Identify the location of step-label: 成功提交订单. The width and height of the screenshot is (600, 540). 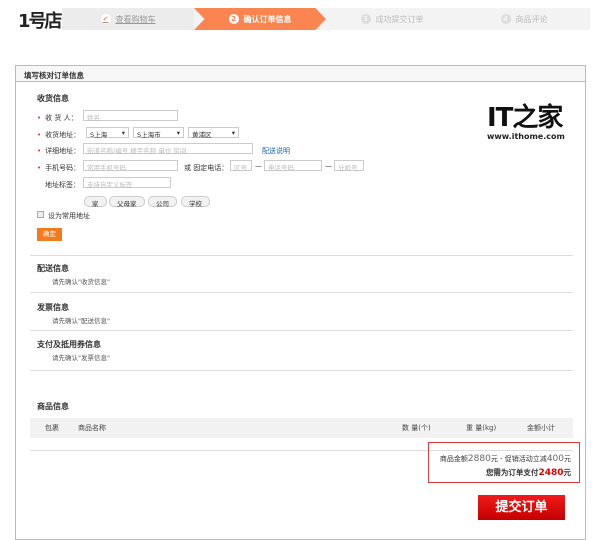
(399, 19).